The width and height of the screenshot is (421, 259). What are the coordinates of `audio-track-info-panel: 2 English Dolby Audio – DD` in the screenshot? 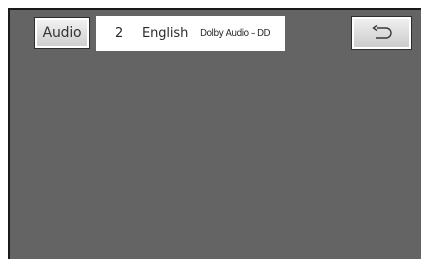 It's located at (190, 33).